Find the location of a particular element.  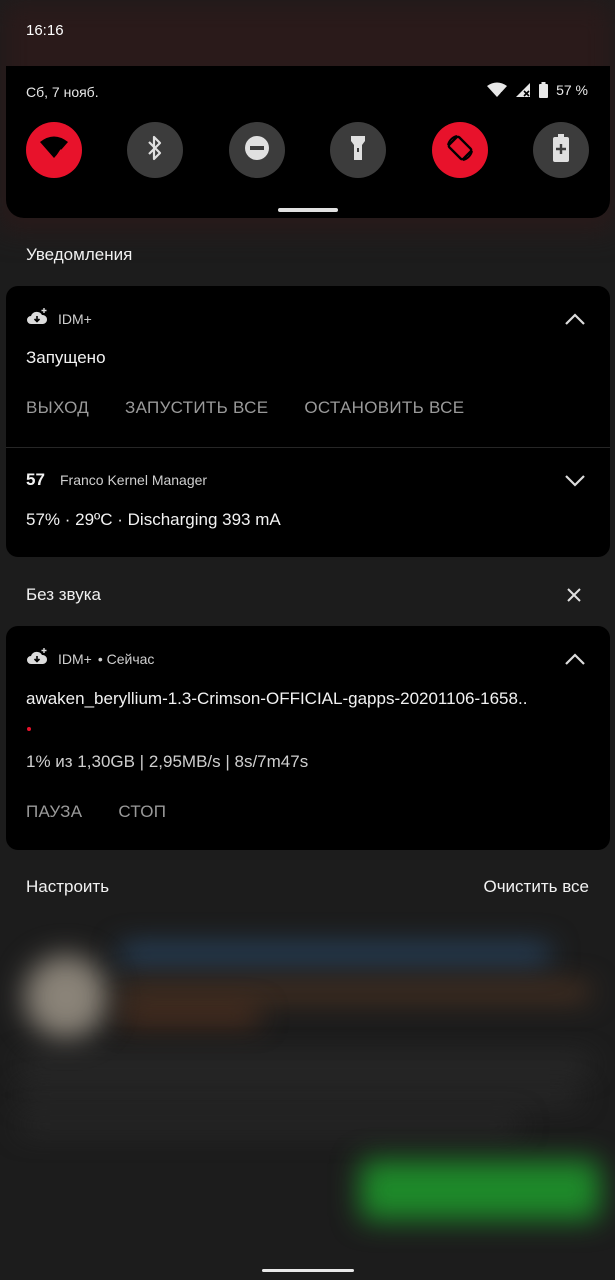

notification-header: IDM+ • Сейчас is located at coordinates (90, 658).